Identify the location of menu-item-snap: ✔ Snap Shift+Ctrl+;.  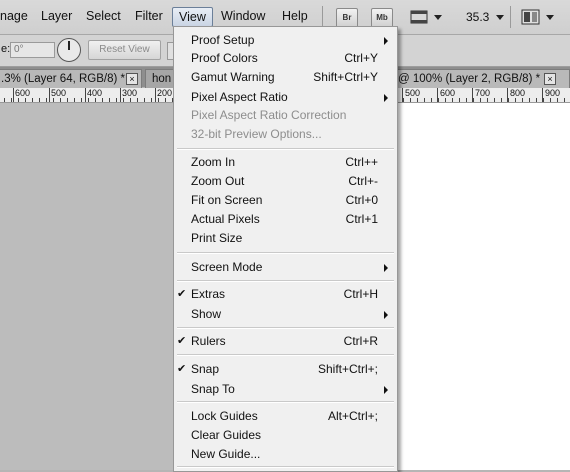
(285, 369).